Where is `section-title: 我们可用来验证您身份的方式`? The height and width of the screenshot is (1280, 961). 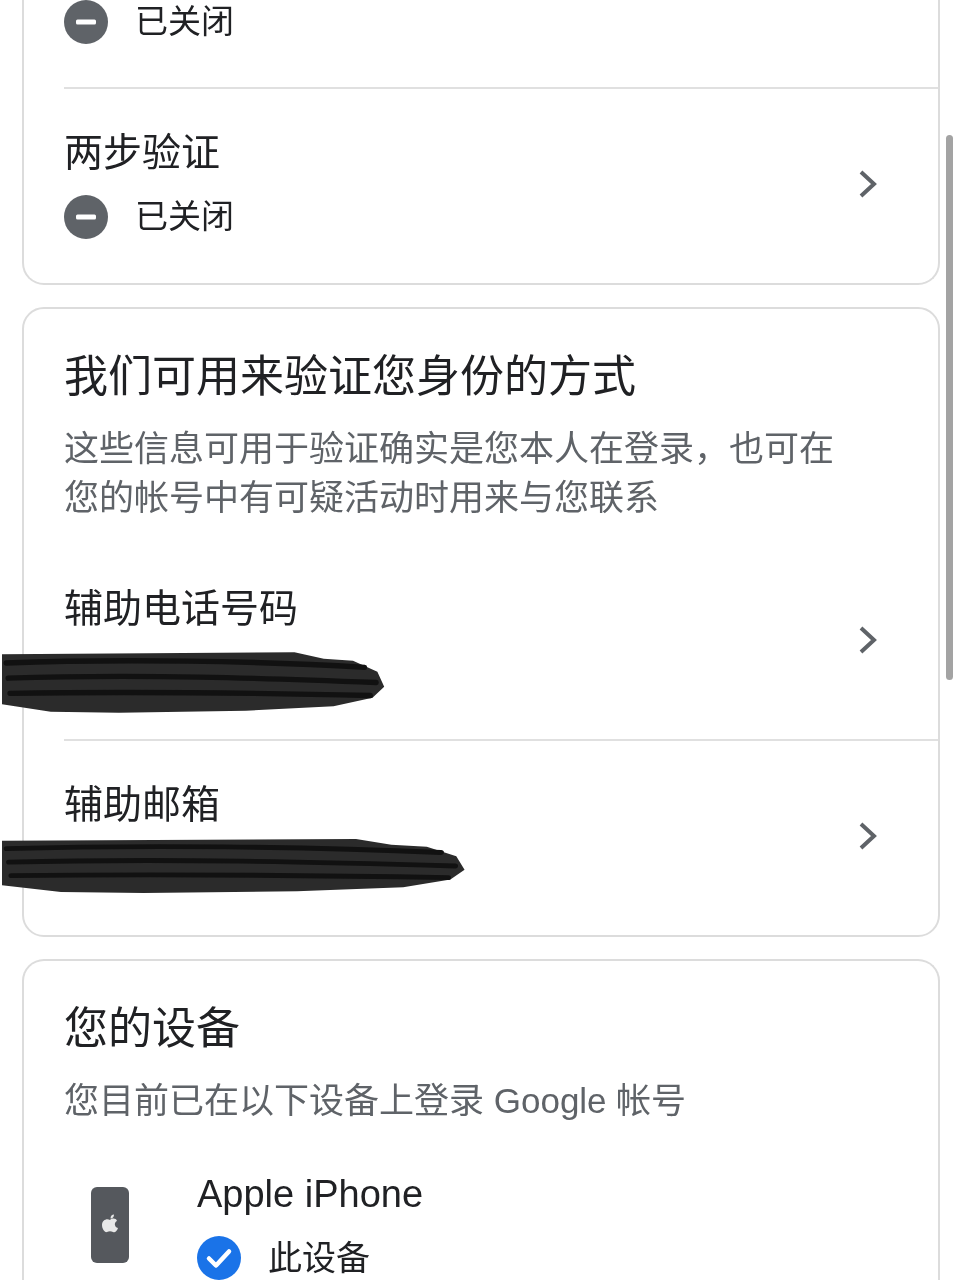 section-title: 我们可用来验证您身份的方式 is located at coordinates (350, 377).